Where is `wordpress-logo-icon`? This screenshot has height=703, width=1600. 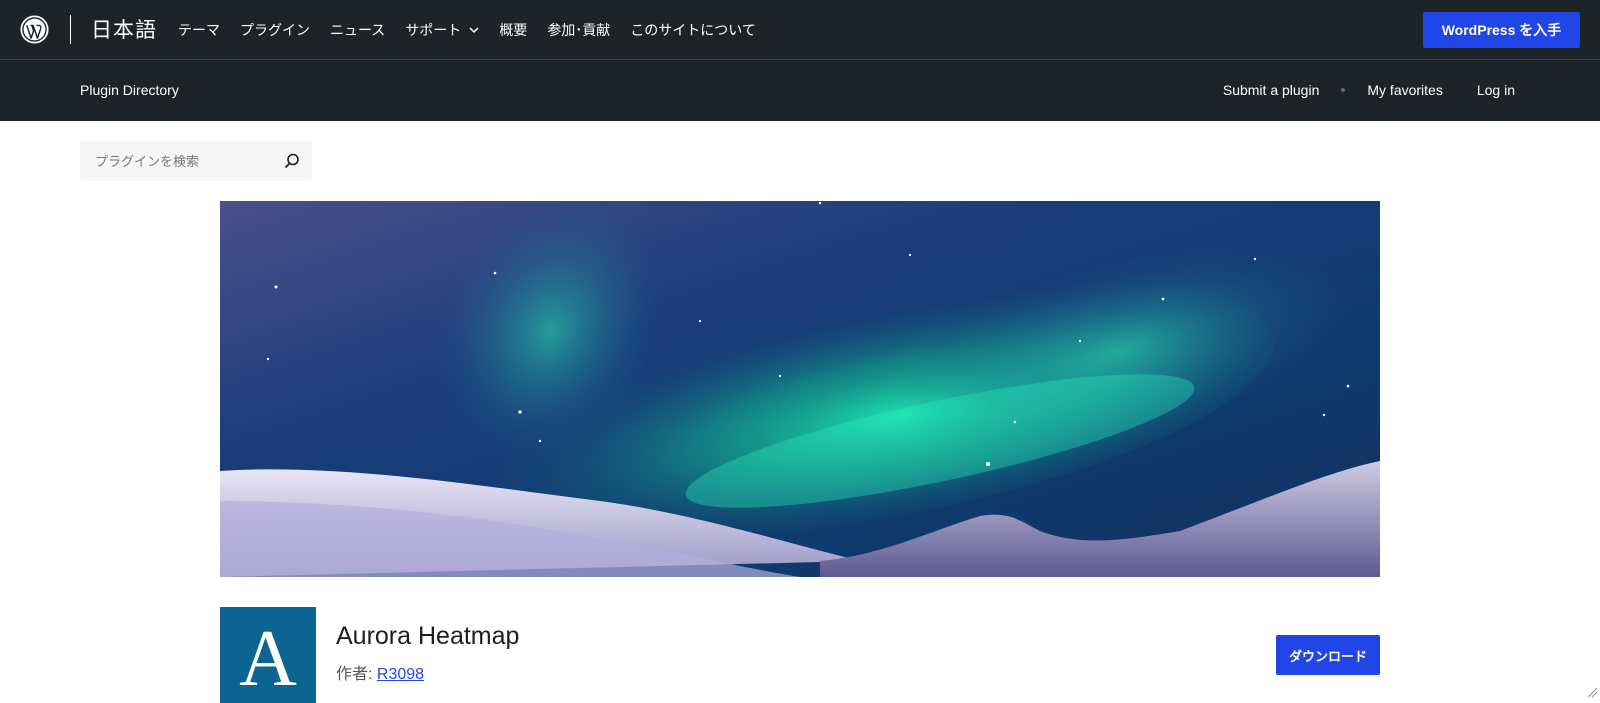
wordpress-logo-icon is located at coordinates (34, 29).